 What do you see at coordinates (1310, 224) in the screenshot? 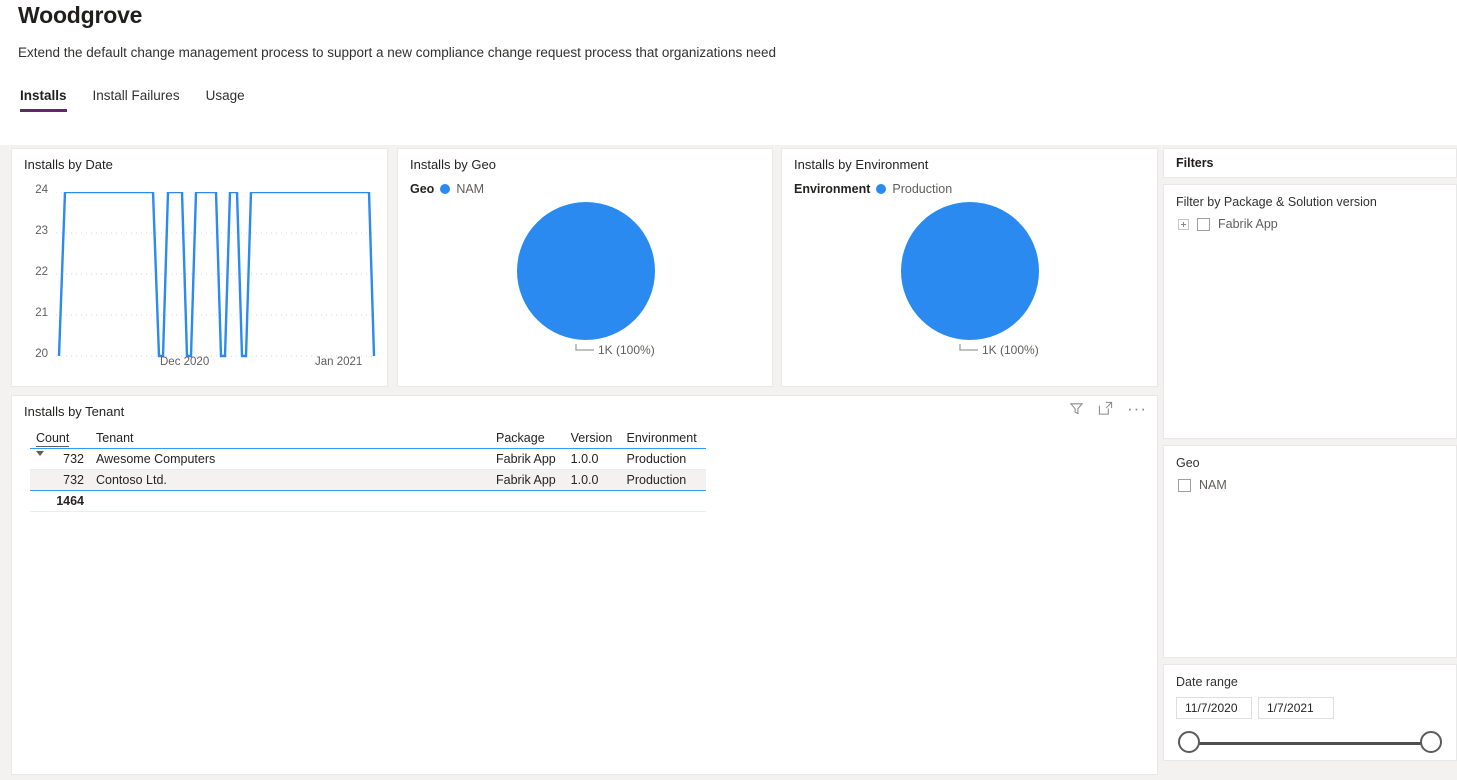
I see `filter-item-fabrik-app: Fabrik App` at bounding box center [1310, 224].